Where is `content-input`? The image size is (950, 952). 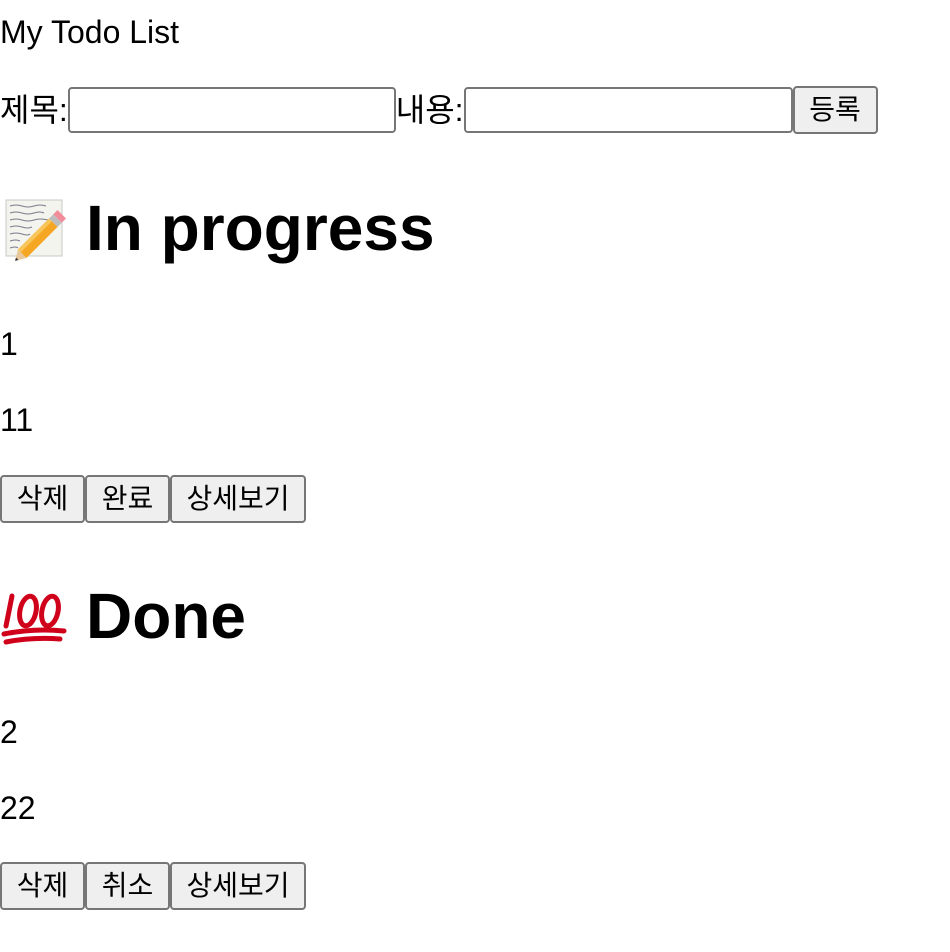 content-input is located at coordinates (628, 110).